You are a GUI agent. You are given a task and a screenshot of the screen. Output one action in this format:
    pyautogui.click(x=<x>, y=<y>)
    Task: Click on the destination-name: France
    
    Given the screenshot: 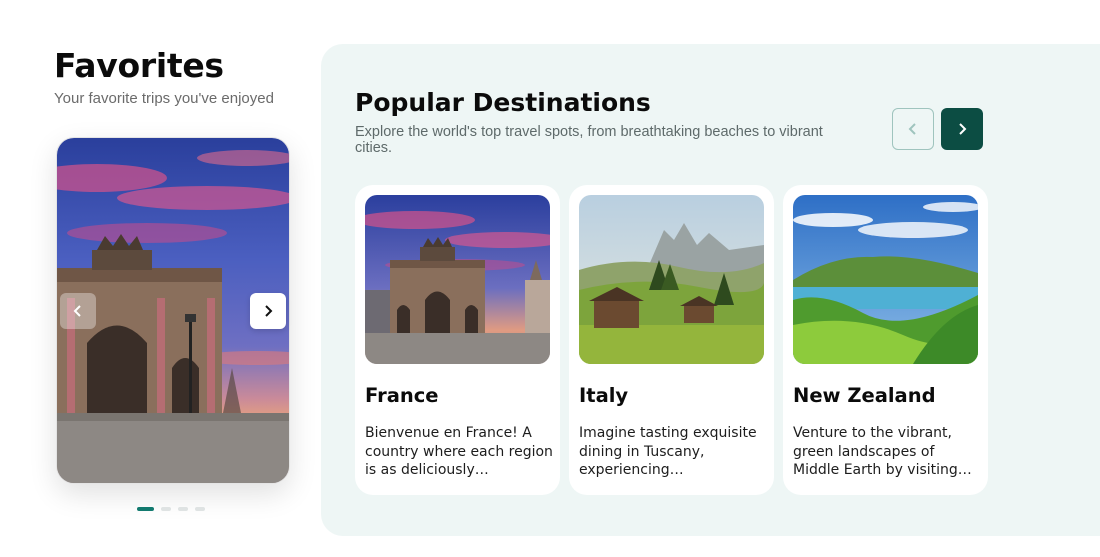 What is the action you would take?
    pyautogui.click(x=402, y=395)
    